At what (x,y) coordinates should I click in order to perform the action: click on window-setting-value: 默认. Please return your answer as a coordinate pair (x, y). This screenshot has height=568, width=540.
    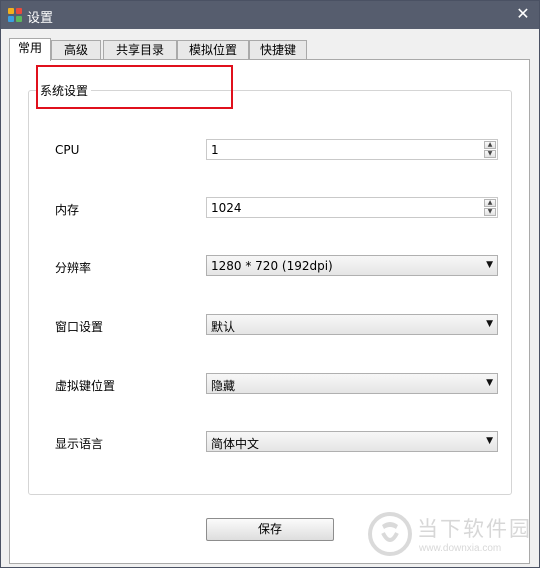
    Looking at the image, I should click on (223, 327).